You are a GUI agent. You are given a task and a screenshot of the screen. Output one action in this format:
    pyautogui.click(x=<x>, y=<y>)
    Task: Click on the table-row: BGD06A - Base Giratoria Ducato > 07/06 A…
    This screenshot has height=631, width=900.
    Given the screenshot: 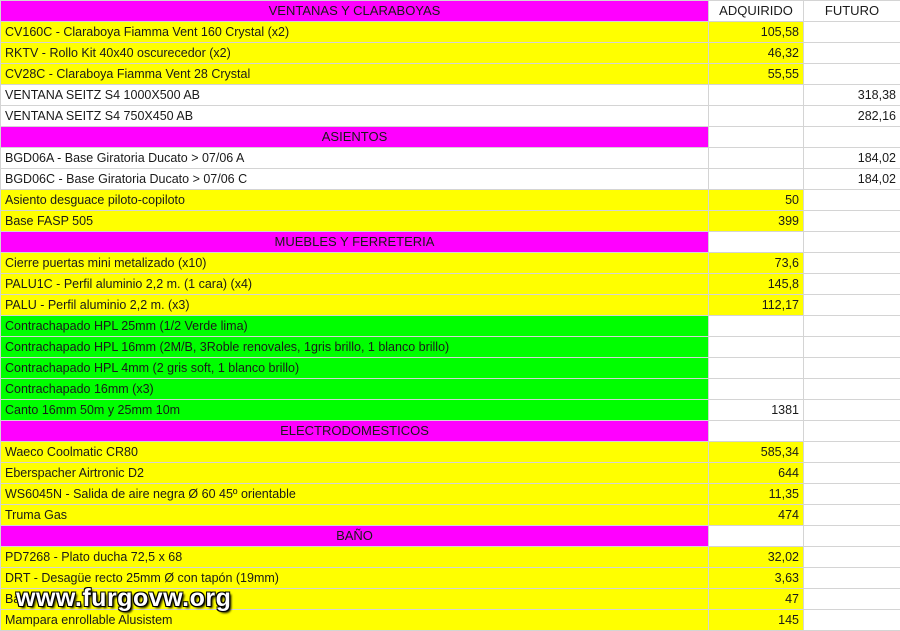 What is the action you would take?
    pyautogui.click(x=450, y=158)
    